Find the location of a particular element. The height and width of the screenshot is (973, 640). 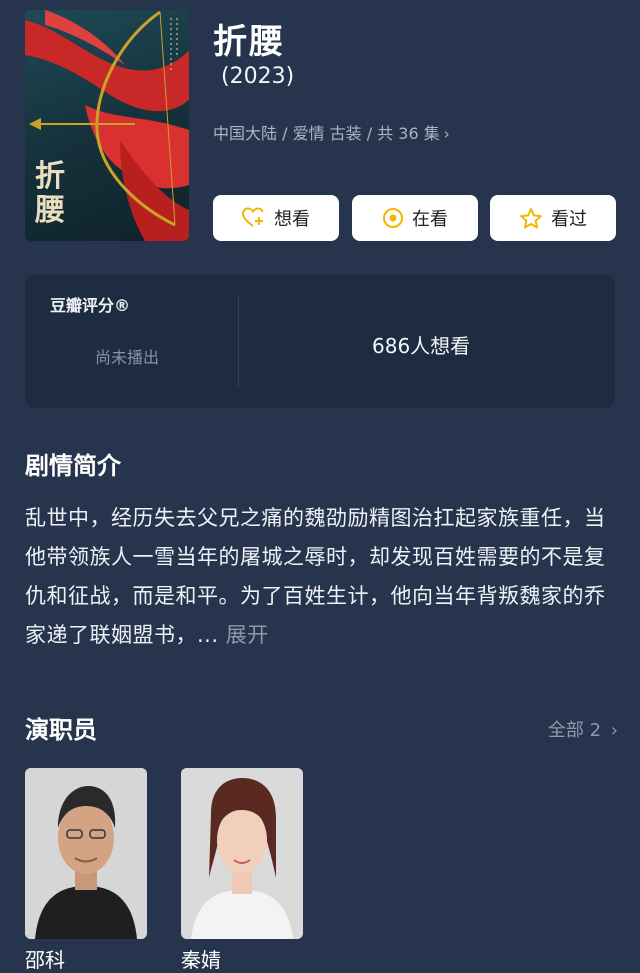

rating-card: 豆瓣评分® 尚未播出 686人想看 is located at coordinates (320, 341).